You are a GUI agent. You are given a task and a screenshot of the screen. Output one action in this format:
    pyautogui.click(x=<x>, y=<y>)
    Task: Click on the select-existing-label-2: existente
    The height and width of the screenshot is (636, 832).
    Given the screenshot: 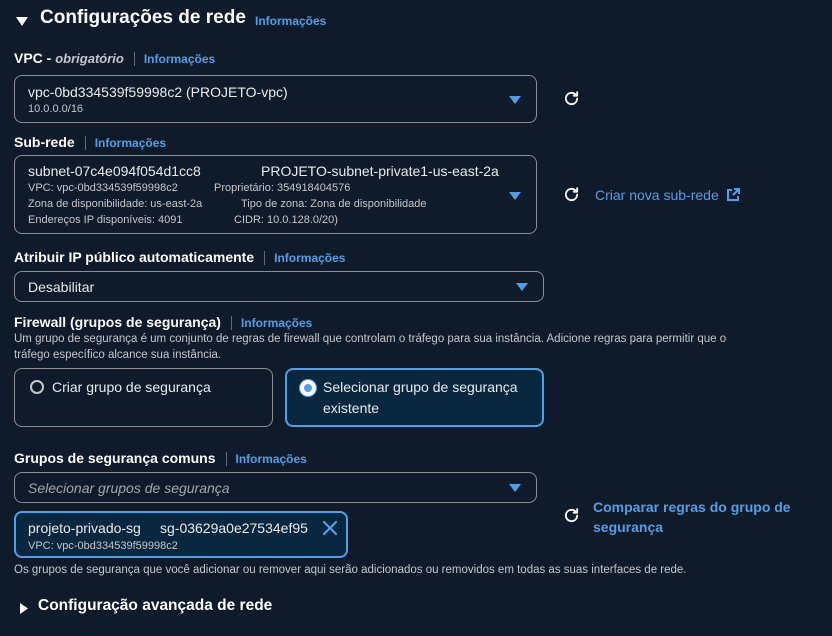 What is the action you would take?
    pyautogui.click(x=351, y=408)
    